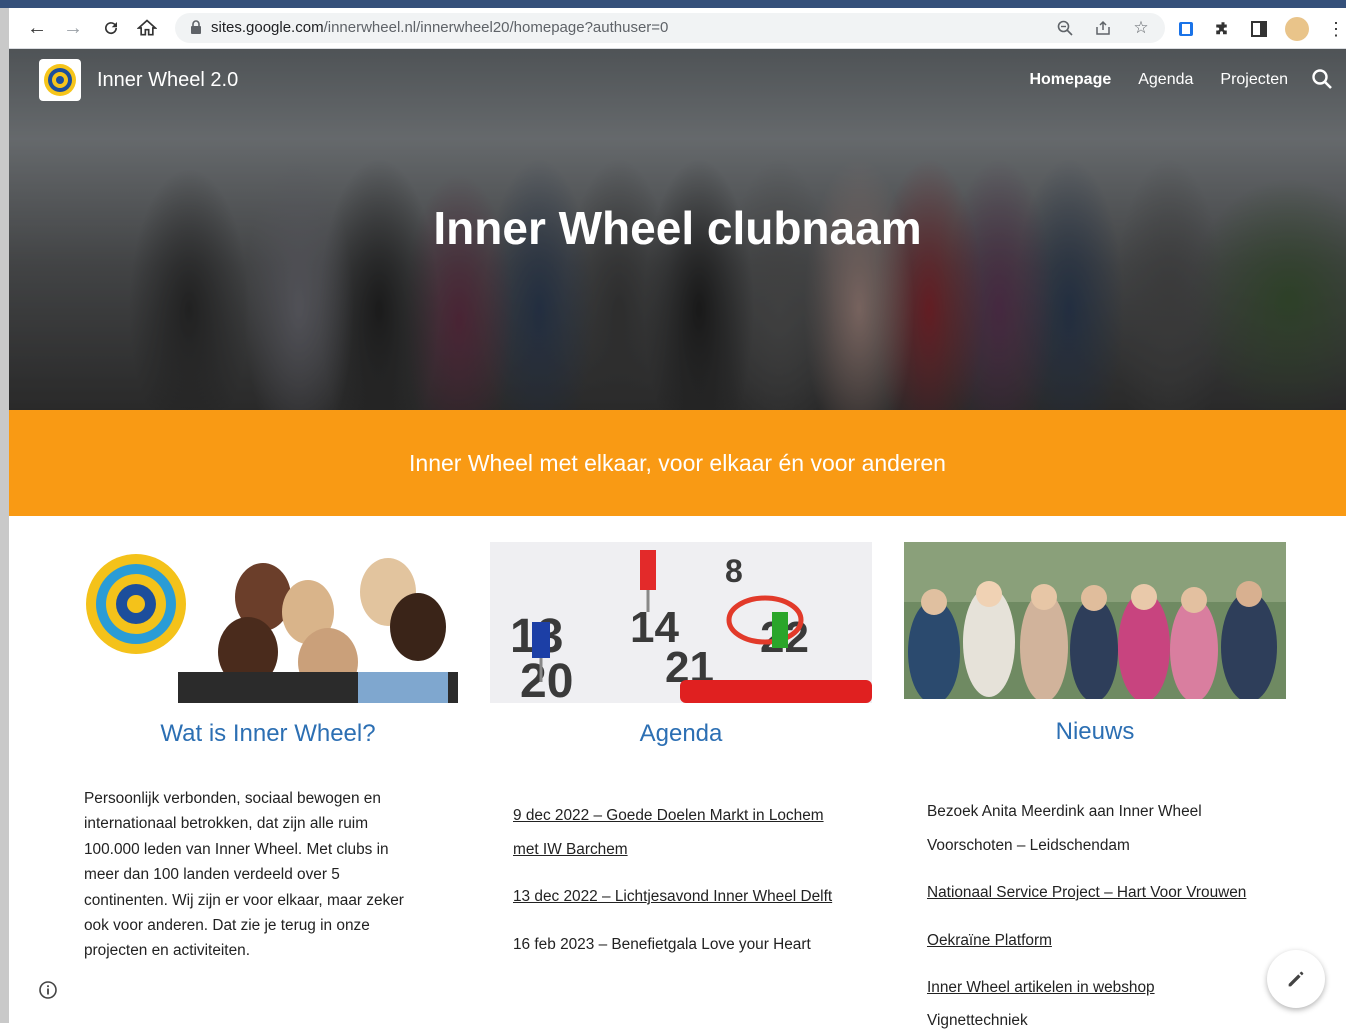 The image size is (1346, 1030). I want to click on search-icon, so click(1322, 79).